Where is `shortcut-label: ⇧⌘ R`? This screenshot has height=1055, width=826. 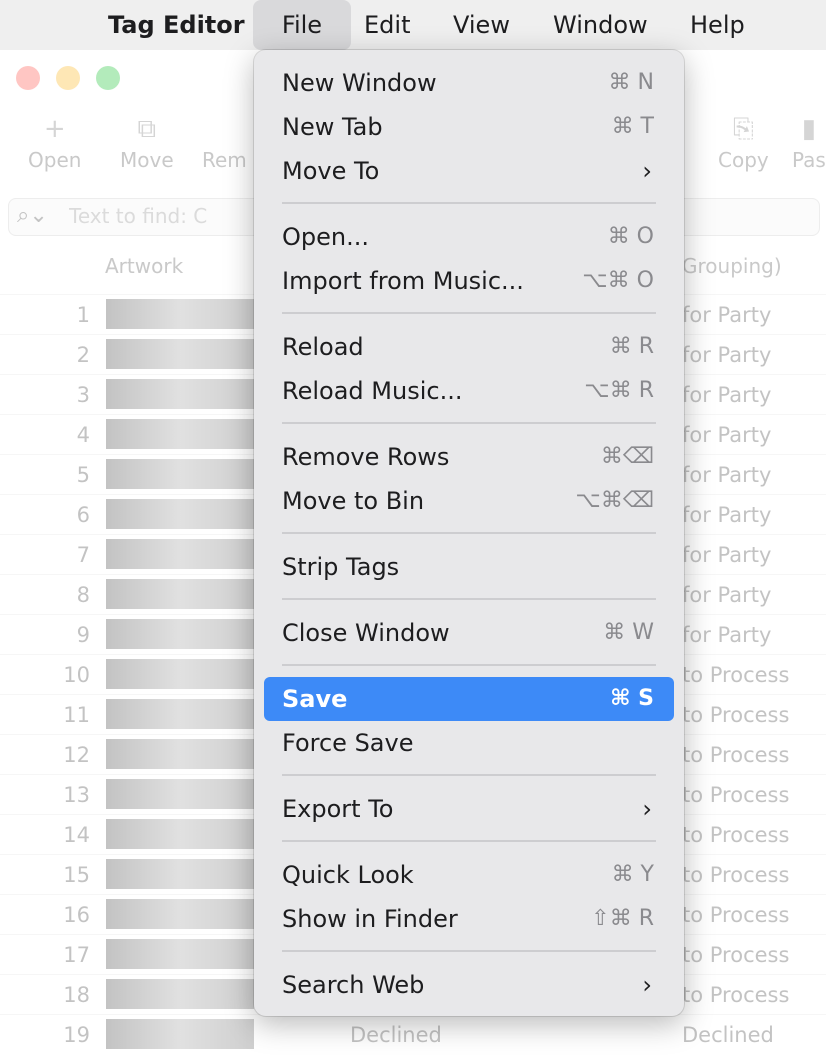
shortcut-label: ⇧⌘ R is located at coordinates (622, 918).